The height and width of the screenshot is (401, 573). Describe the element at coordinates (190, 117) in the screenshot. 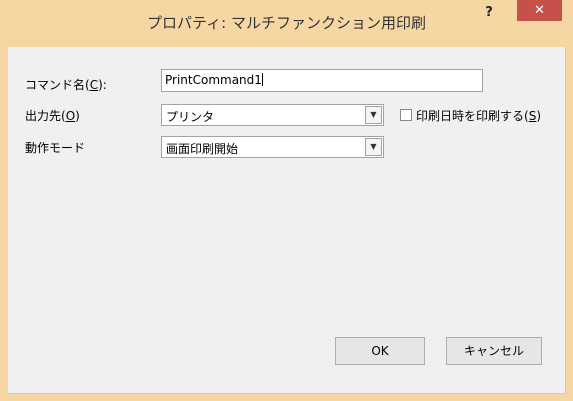

I see `output-select-value: プリンタ` at that location.